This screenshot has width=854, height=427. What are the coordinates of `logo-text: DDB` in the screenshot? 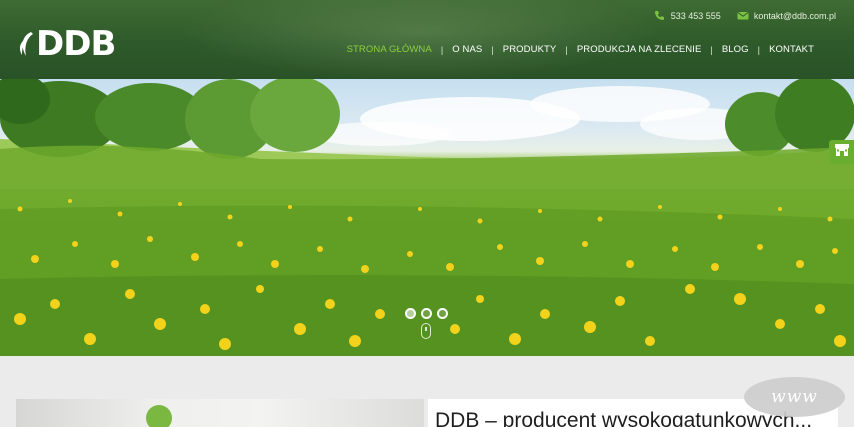 It's located at (76, 44).